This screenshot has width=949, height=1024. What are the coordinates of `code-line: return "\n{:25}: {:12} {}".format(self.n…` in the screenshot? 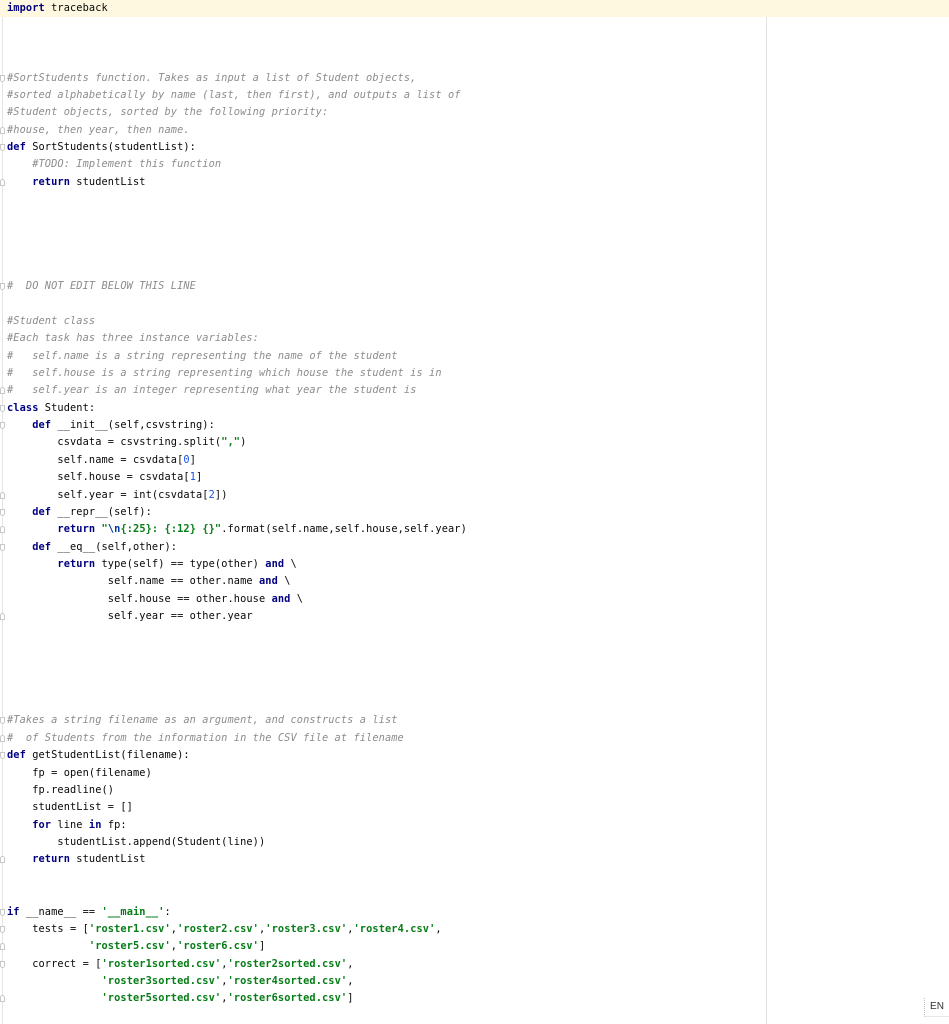 It's located at (474, 529).